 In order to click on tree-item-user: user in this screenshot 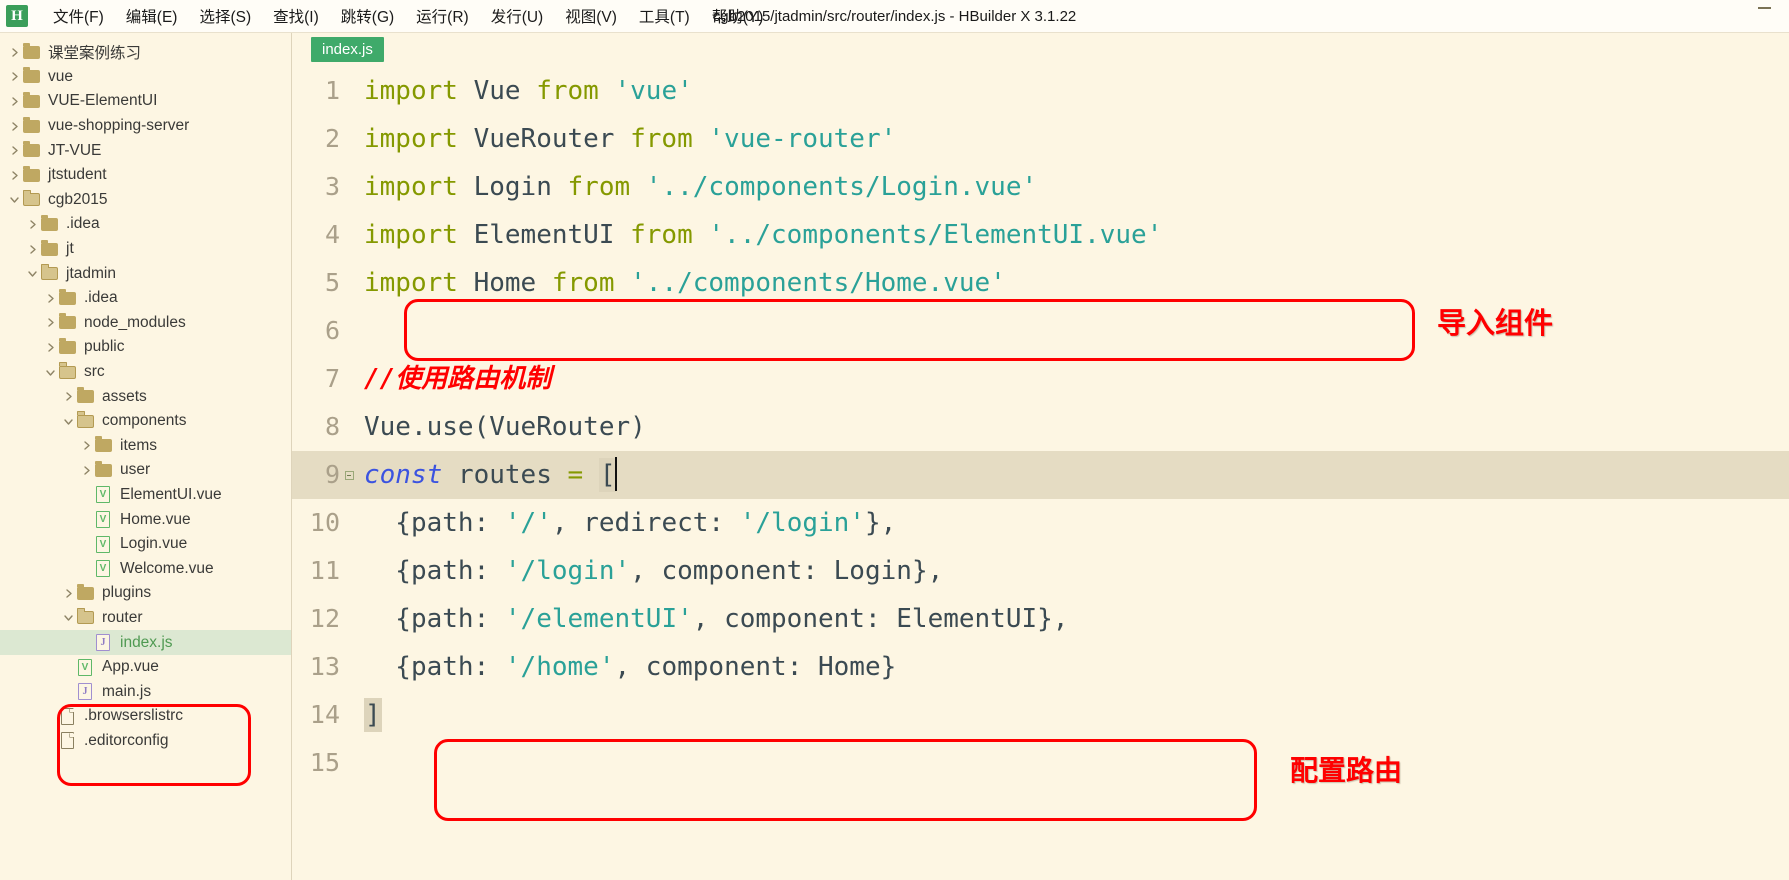, I will do `click(145, 470)`.